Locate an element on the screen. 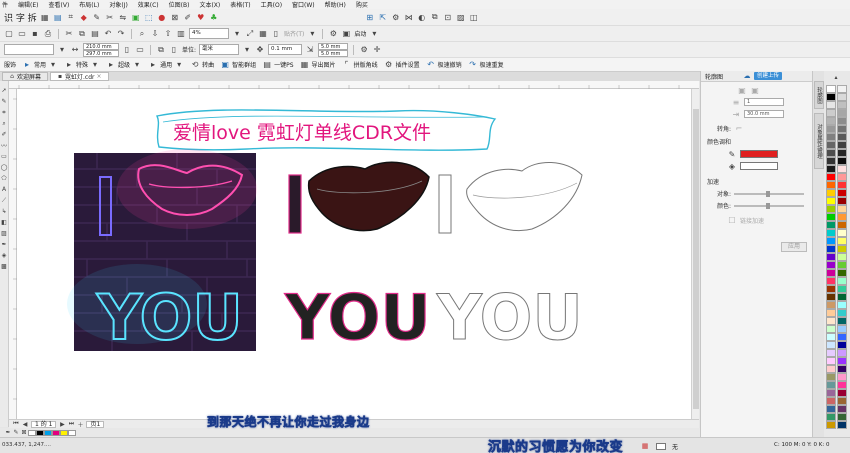 This screenshot has width=850, height=453. menu-item-layout: 布局(L) is located at coordinates (89, 4).